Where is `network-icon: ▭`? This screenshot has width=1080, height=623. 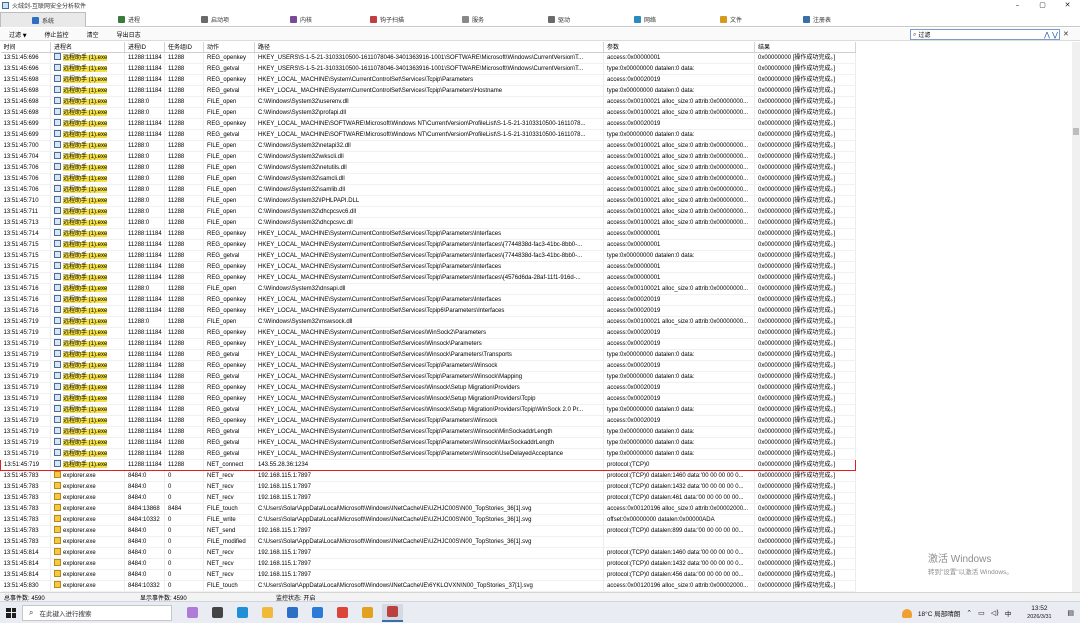
network-icon: ▭ is located at coordinates (981, 613).